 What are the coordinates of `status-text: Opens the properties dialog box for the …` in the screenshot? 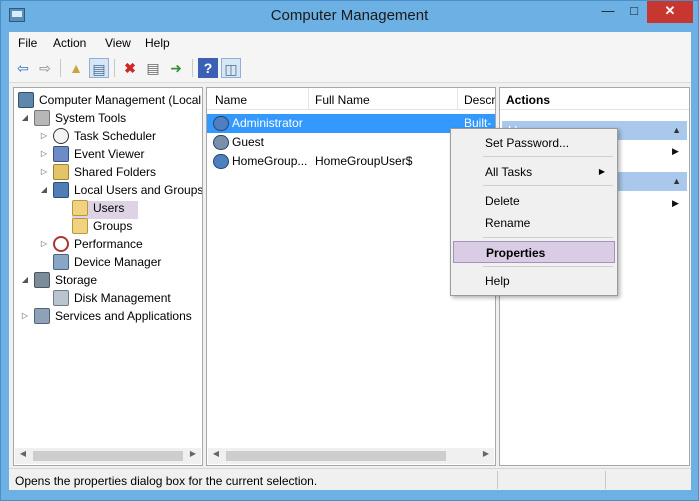 It's located at (166, 481).